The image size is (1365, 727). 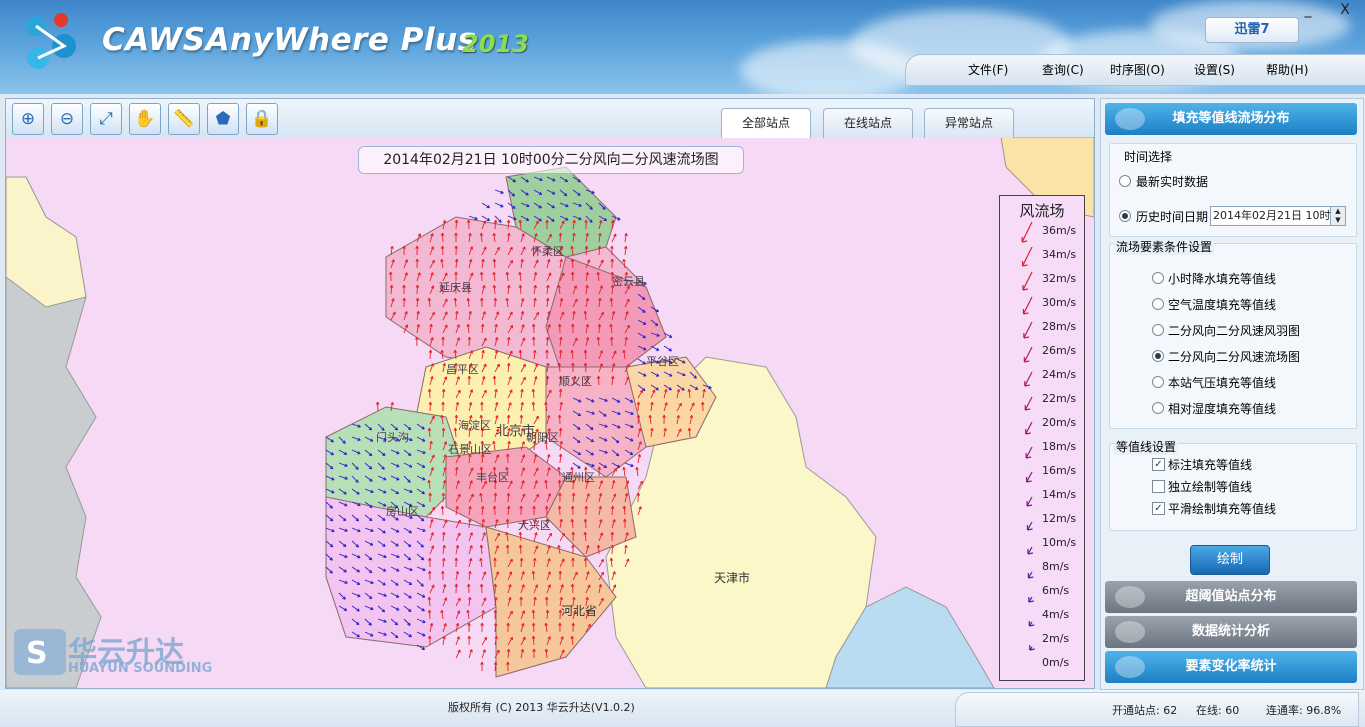 I want to click on legend-label: 0m/s, so click(x=1056, y=662).